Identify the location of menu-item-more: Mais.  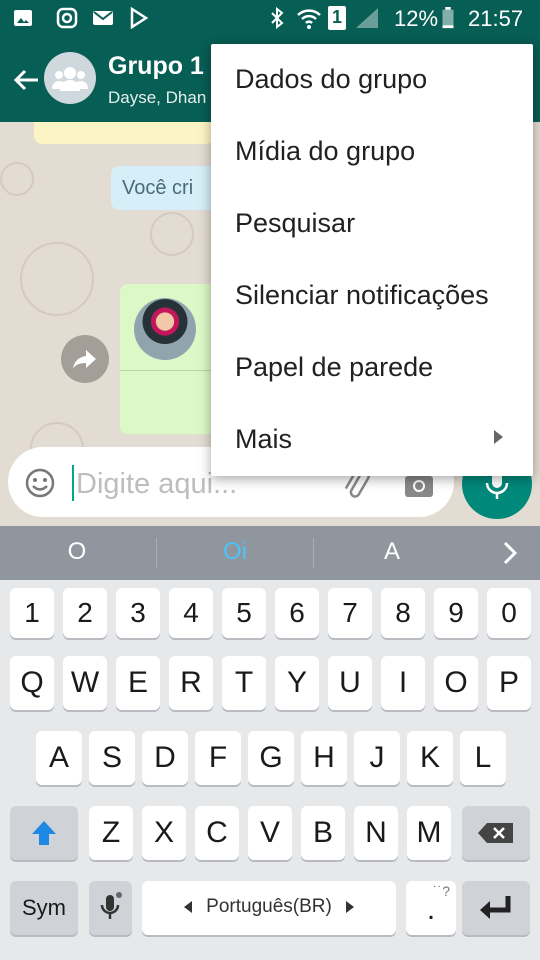
(372, 440).